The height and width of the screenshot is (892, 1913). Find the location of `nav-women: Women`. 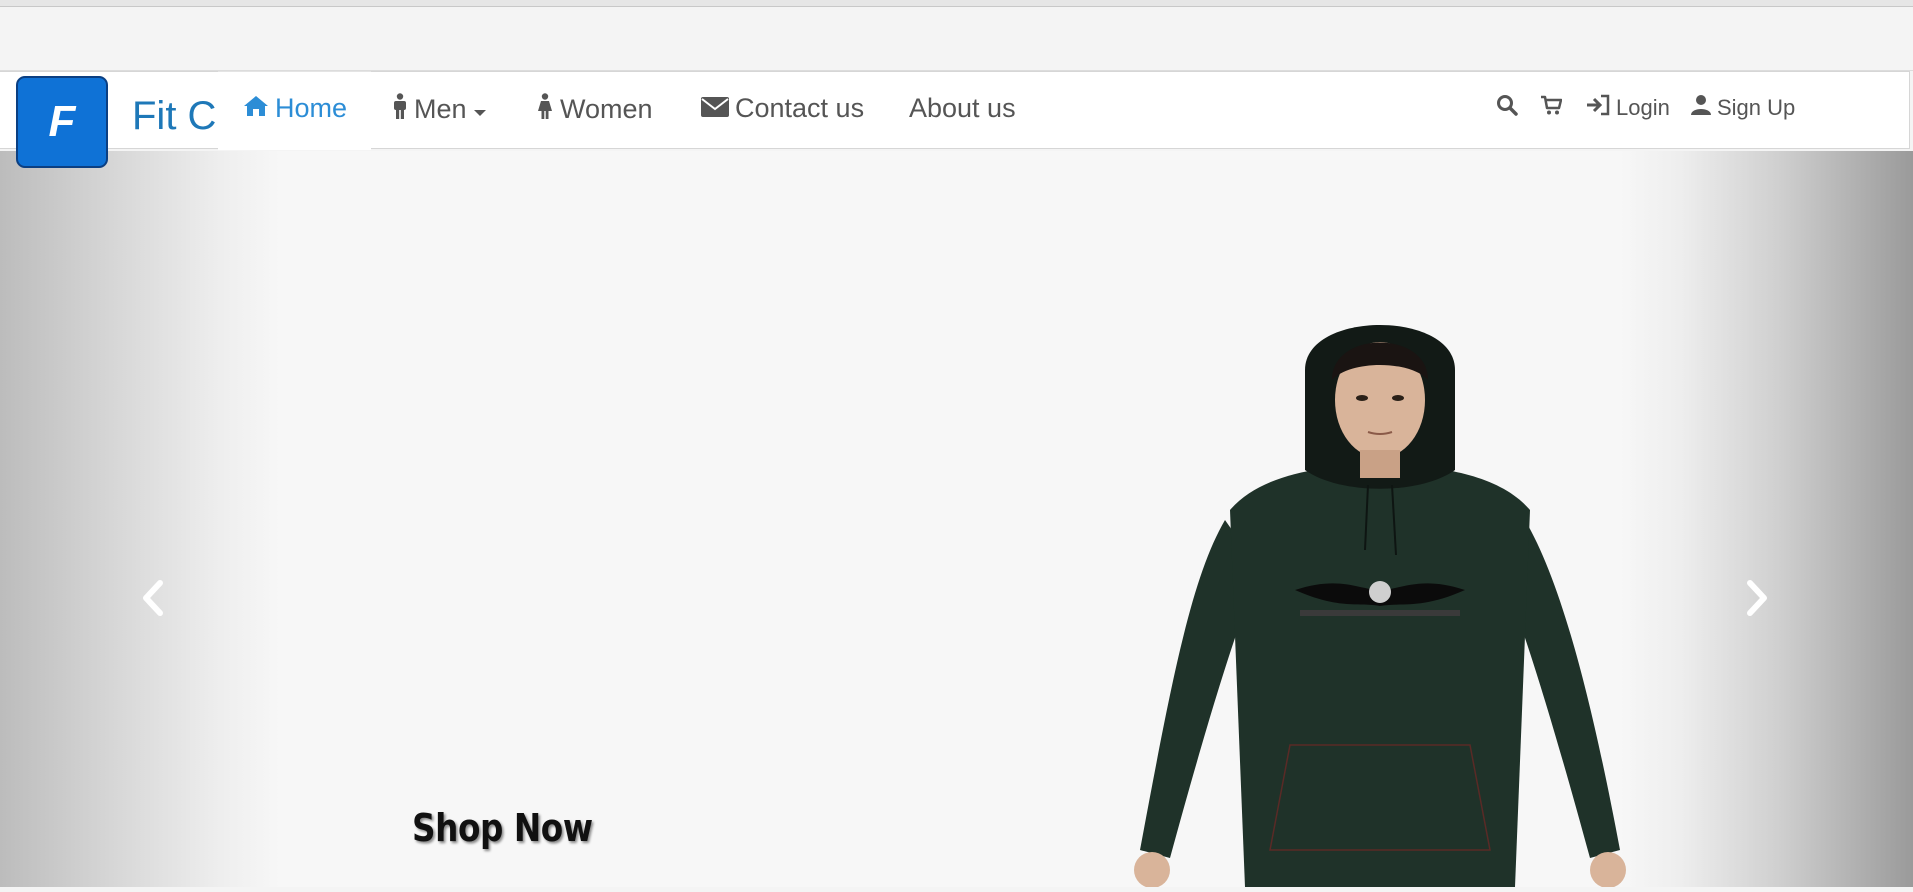

nav-women: Women is located at coordinates (594, 109).